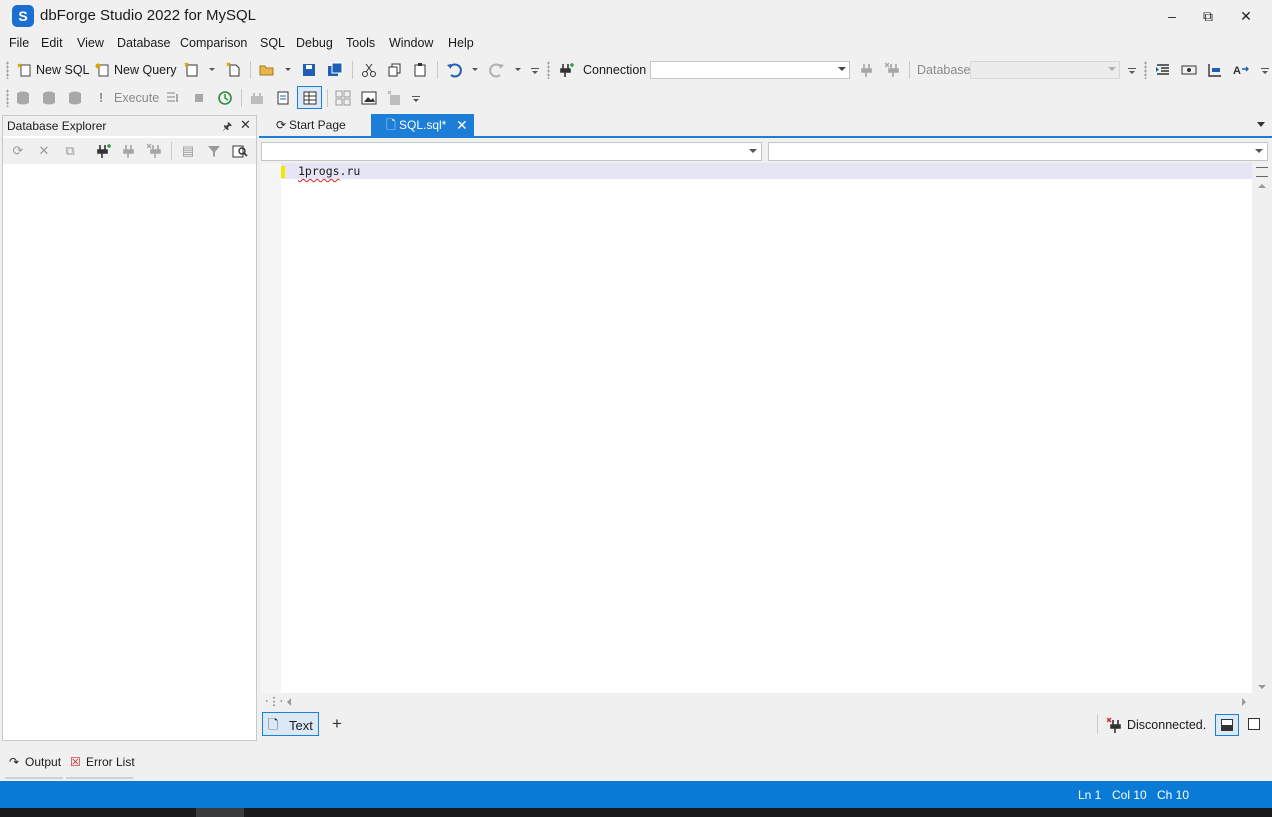 Image resolution: width=1272 pixels, height=817 pixels. I want to click on new-sql-button: New SQL, so click(63, 70).